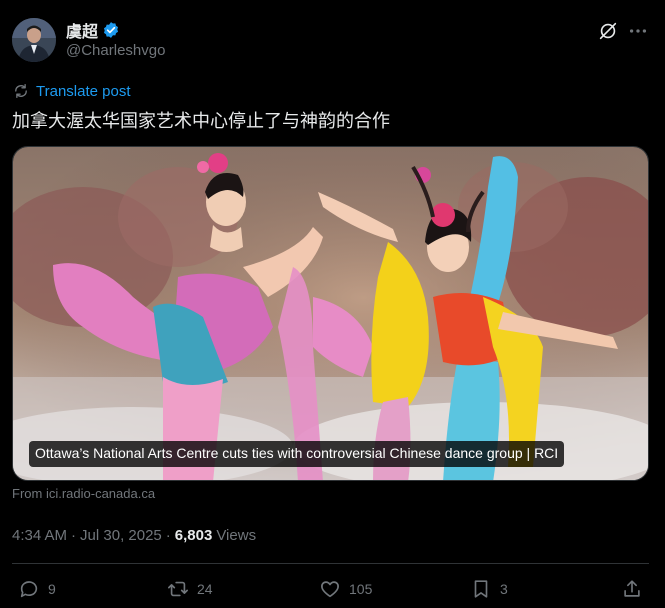  I want to click on views-label: Views, so click(236, 535).